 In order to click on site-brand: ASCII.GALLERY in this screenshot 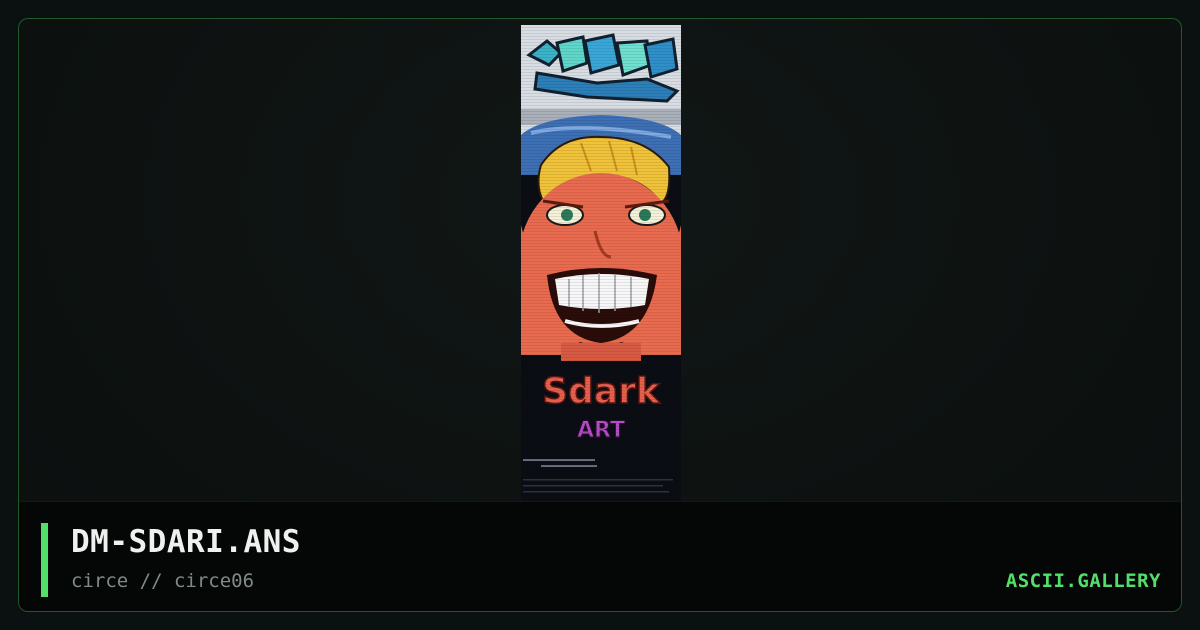, I will do `click(1083, 581)`.